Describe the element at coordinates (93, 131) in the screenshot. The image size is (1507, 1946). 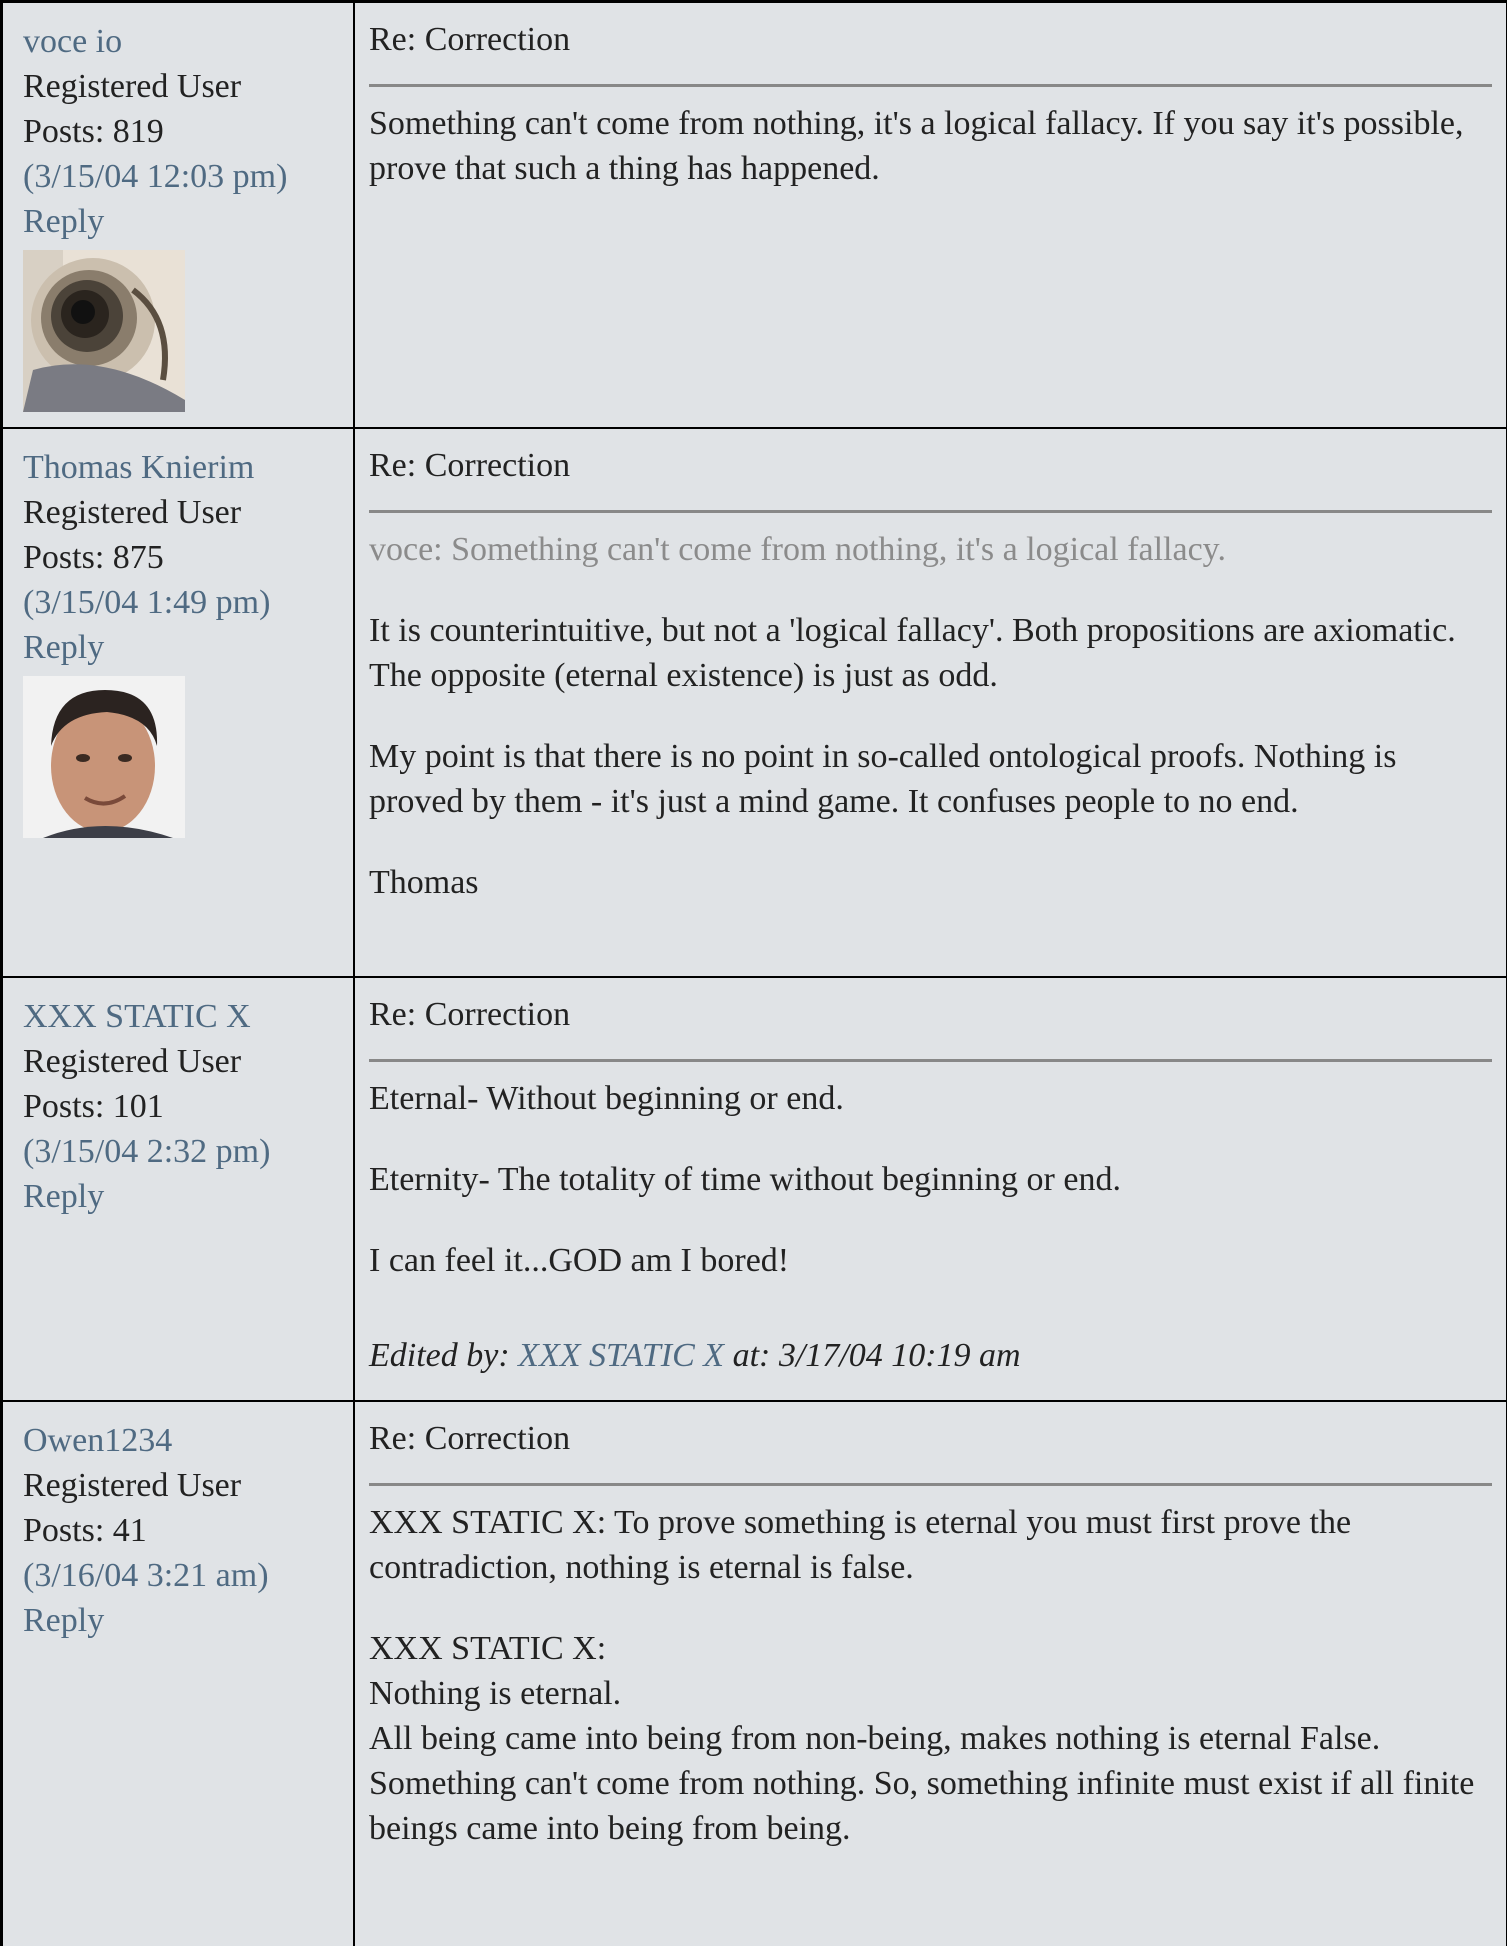
I see `author-post-count: Posts: 819` at that location.